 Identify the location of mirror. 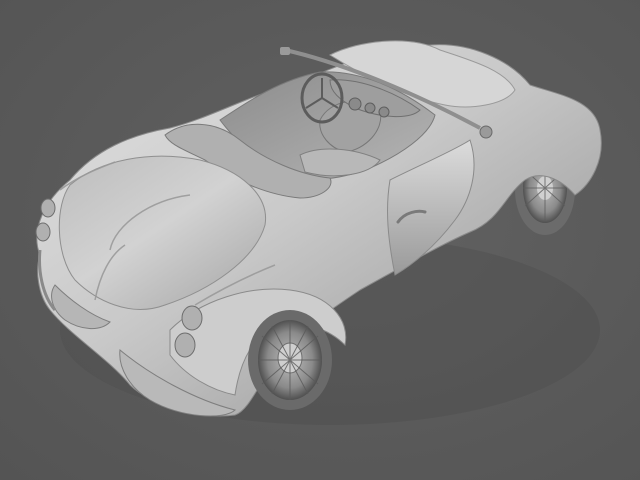
(486, 132).